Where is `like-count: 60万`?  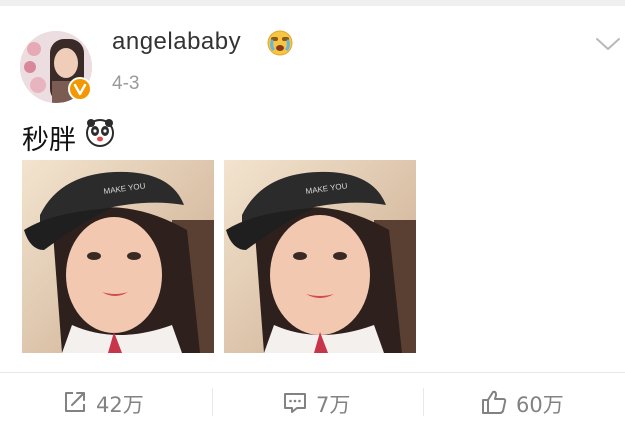 like-count: 60万 is located at coordinates (540, 405).